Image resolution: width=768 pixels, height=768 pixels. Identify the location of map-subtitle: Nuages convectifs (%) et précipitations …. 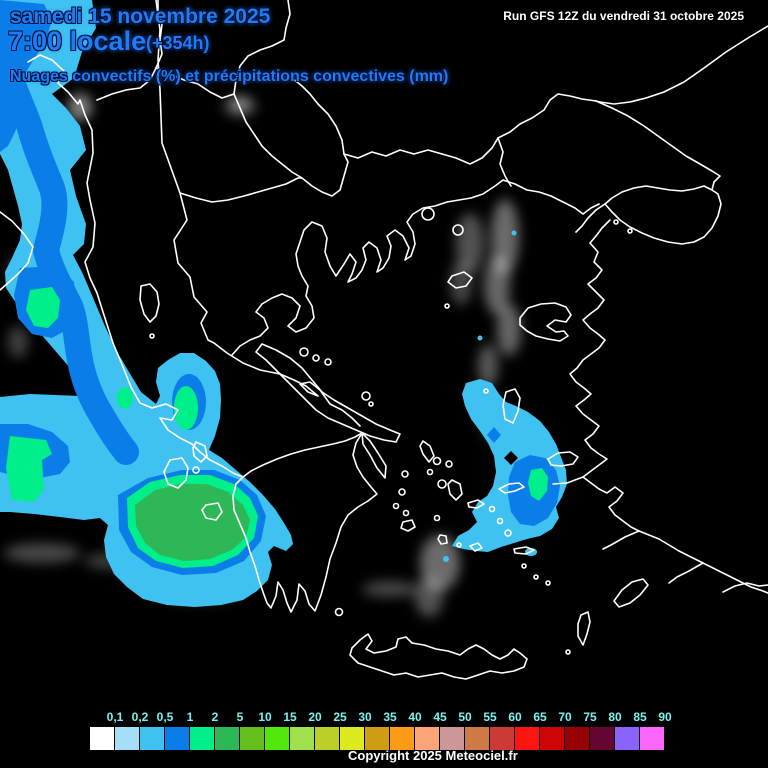
(229, 76).